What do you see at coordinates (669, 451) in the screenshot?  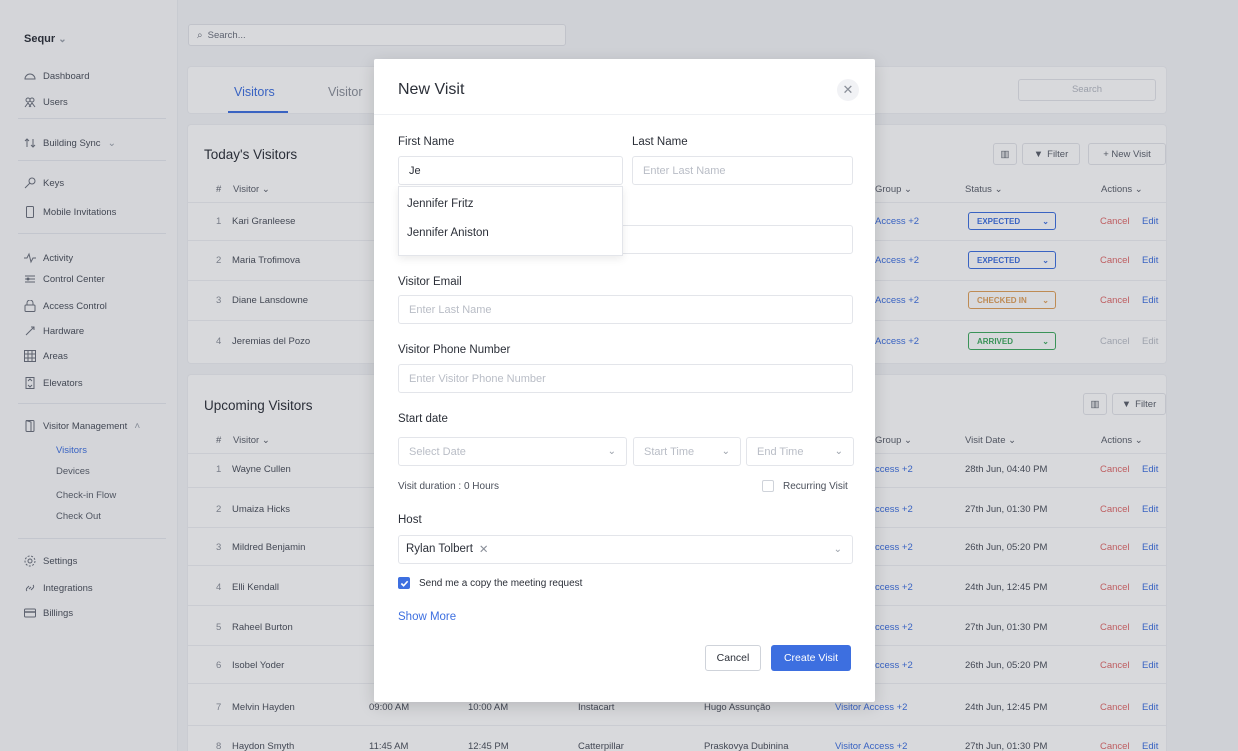 I see `start-time-placeholder: Start Time` at bounding box center [669, 451].